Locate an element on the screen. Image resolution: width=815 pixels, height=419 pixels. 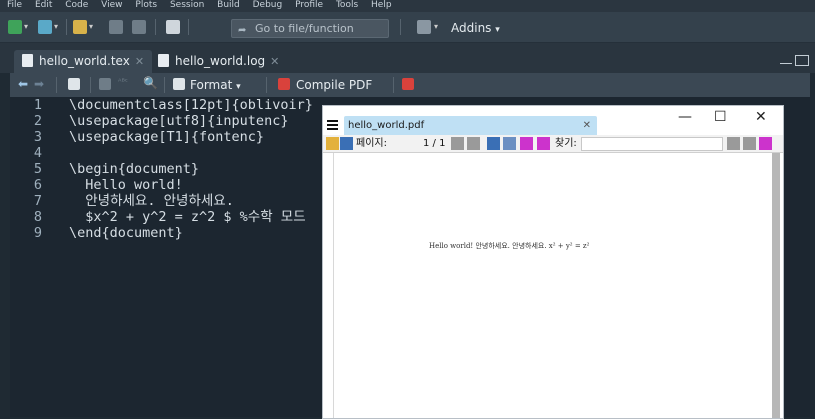
goto-placeholder: Go to file/function is located at coordinates (304, 28).